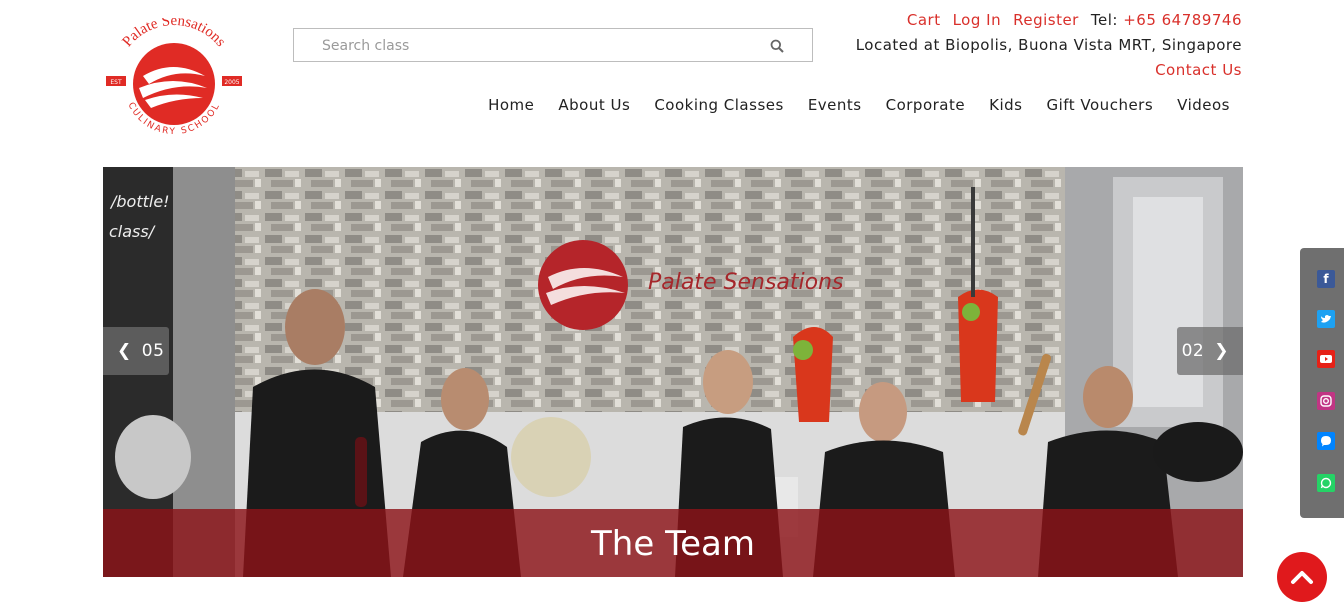 The image size is (1344, 606). I want to click on nav-corporate: Corporate, so click(926, 105).